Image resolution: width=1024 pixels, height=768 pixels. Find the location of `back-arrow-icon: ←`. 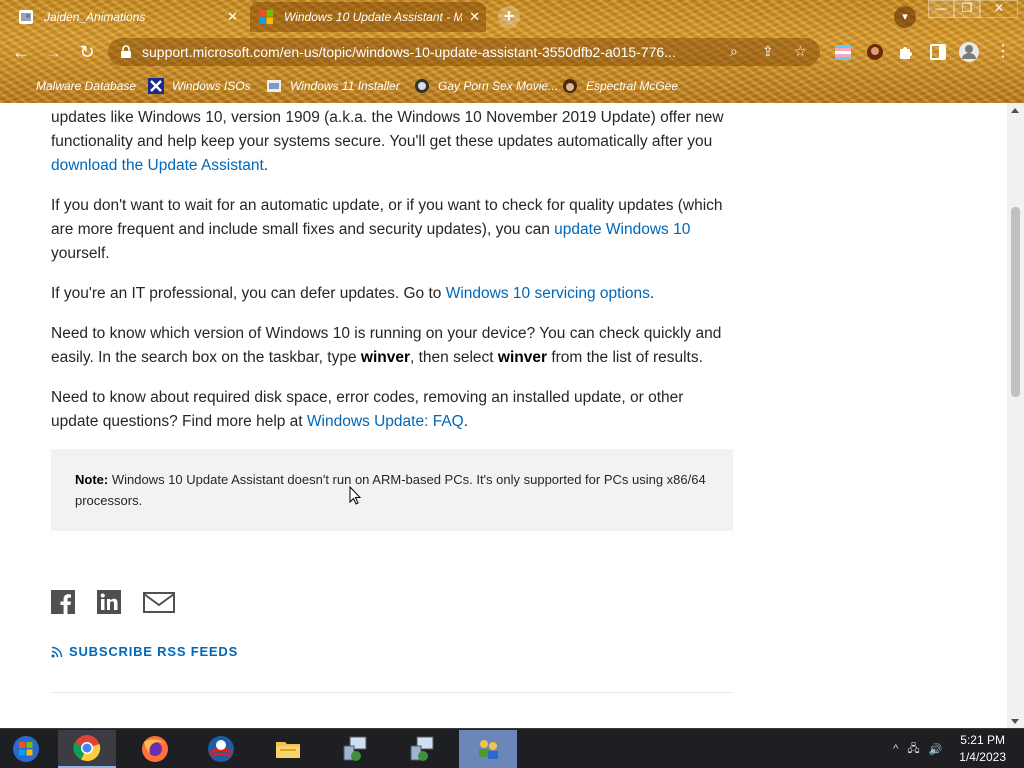

back-arrow-icon: ← is located at coordinates (21, 52).